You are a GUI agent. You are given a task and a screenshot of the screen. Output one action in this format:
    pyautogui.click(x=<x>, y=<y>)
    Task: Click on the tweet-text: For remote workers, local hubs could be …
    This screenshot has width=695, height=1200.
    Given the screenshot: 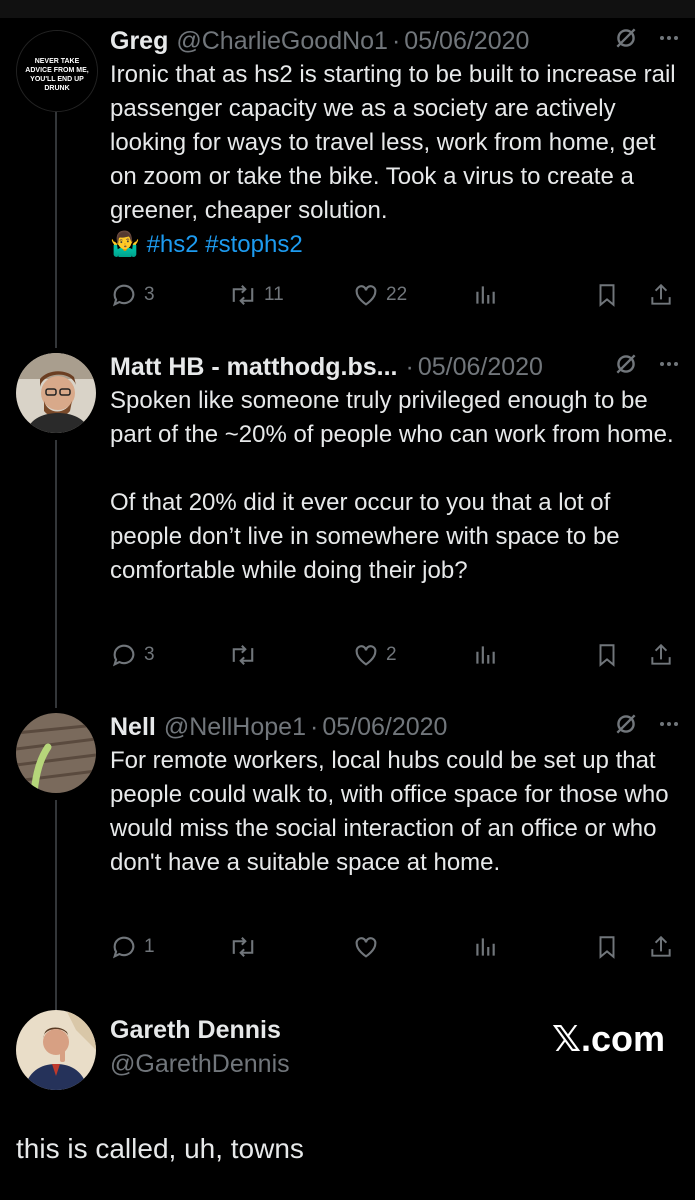 What is the action you would take?
    pyautogui.click(x=393, y=811)
    